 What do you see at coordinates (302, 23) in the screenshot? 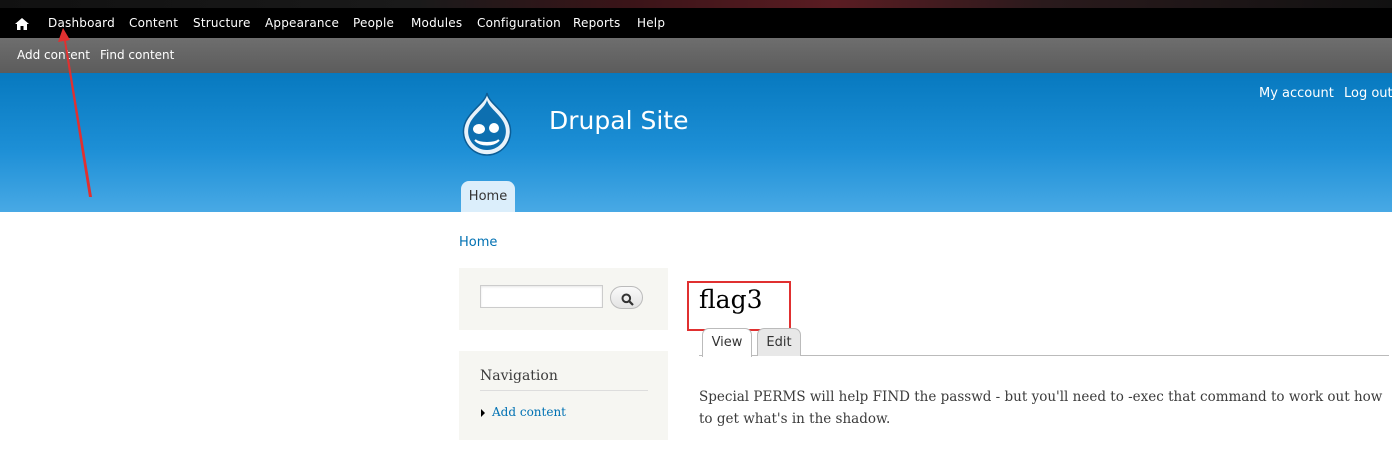
I see `toolbar-appearance: Appearance` at bounding box center [302, 23].